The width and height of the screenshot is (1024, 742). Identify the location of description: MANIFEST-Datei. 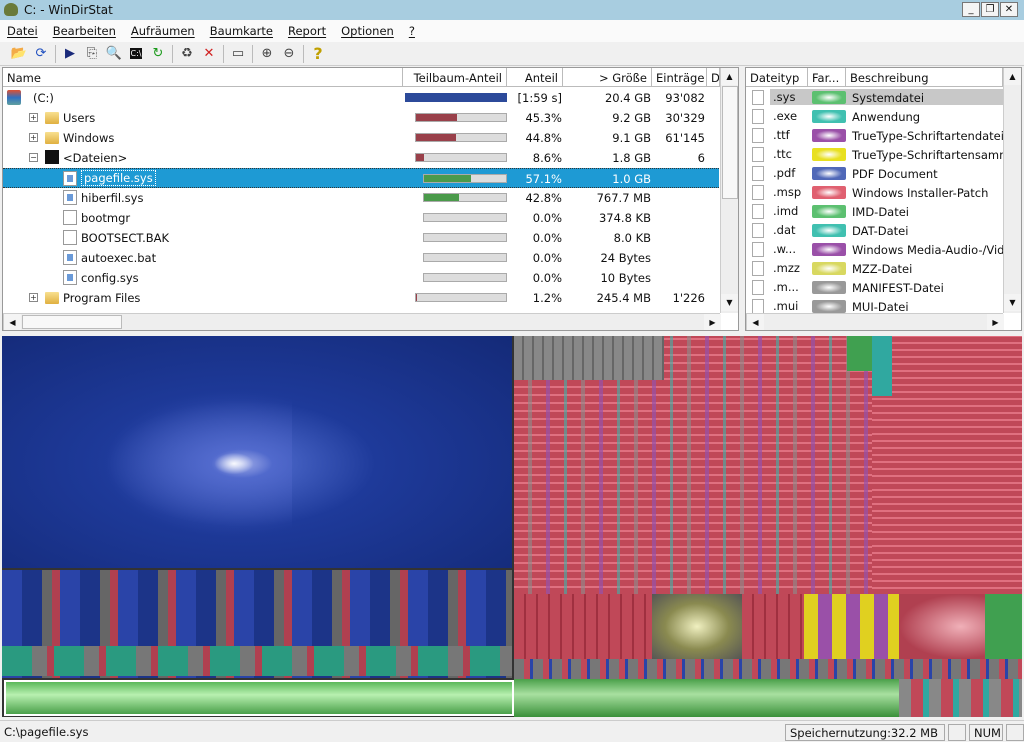
(898, 288).